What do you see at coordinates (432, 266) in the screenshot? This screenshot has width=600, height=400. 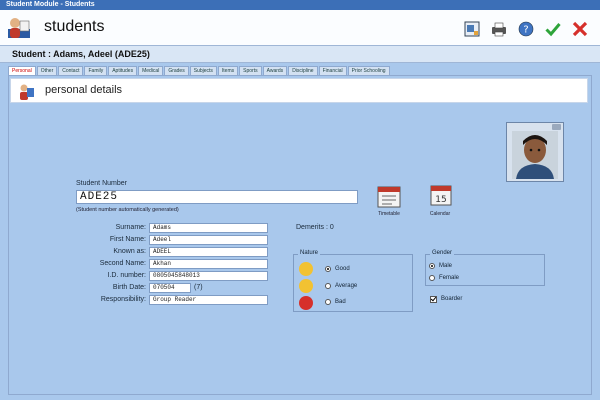 I see `gender-male-radio` at bounding box center [432, 266].